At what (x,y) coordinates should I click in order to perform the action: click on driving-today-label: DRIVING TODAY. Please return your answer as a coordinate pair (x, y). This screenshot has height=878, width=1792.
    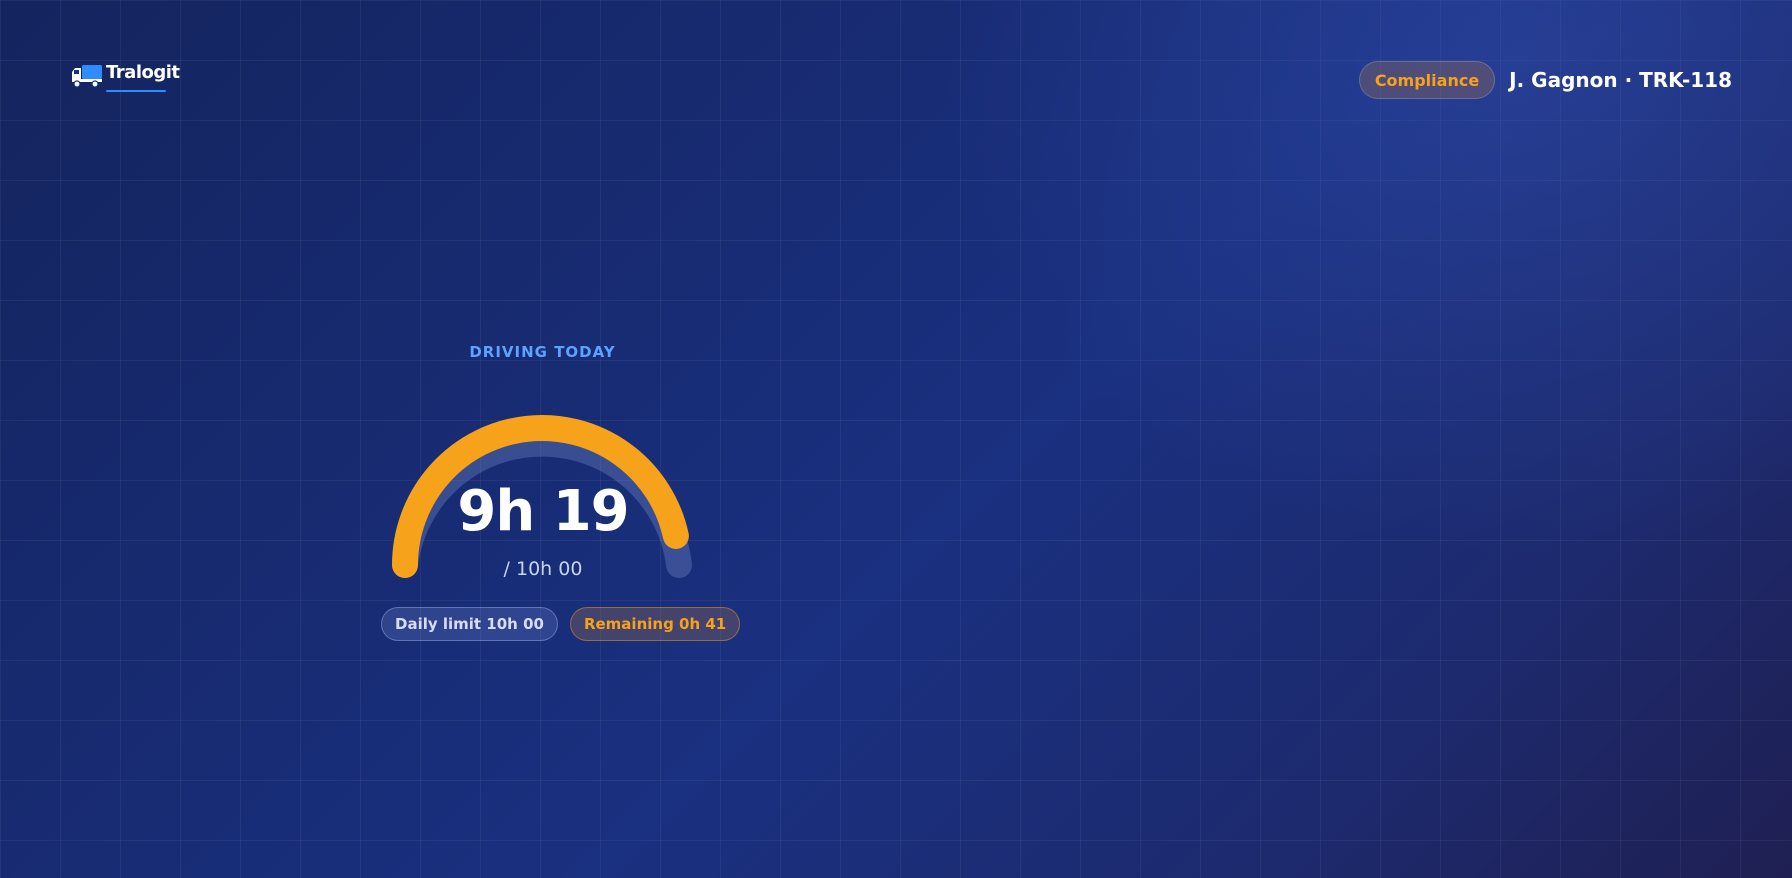
    Looking at the image, I should click on (542, 352).